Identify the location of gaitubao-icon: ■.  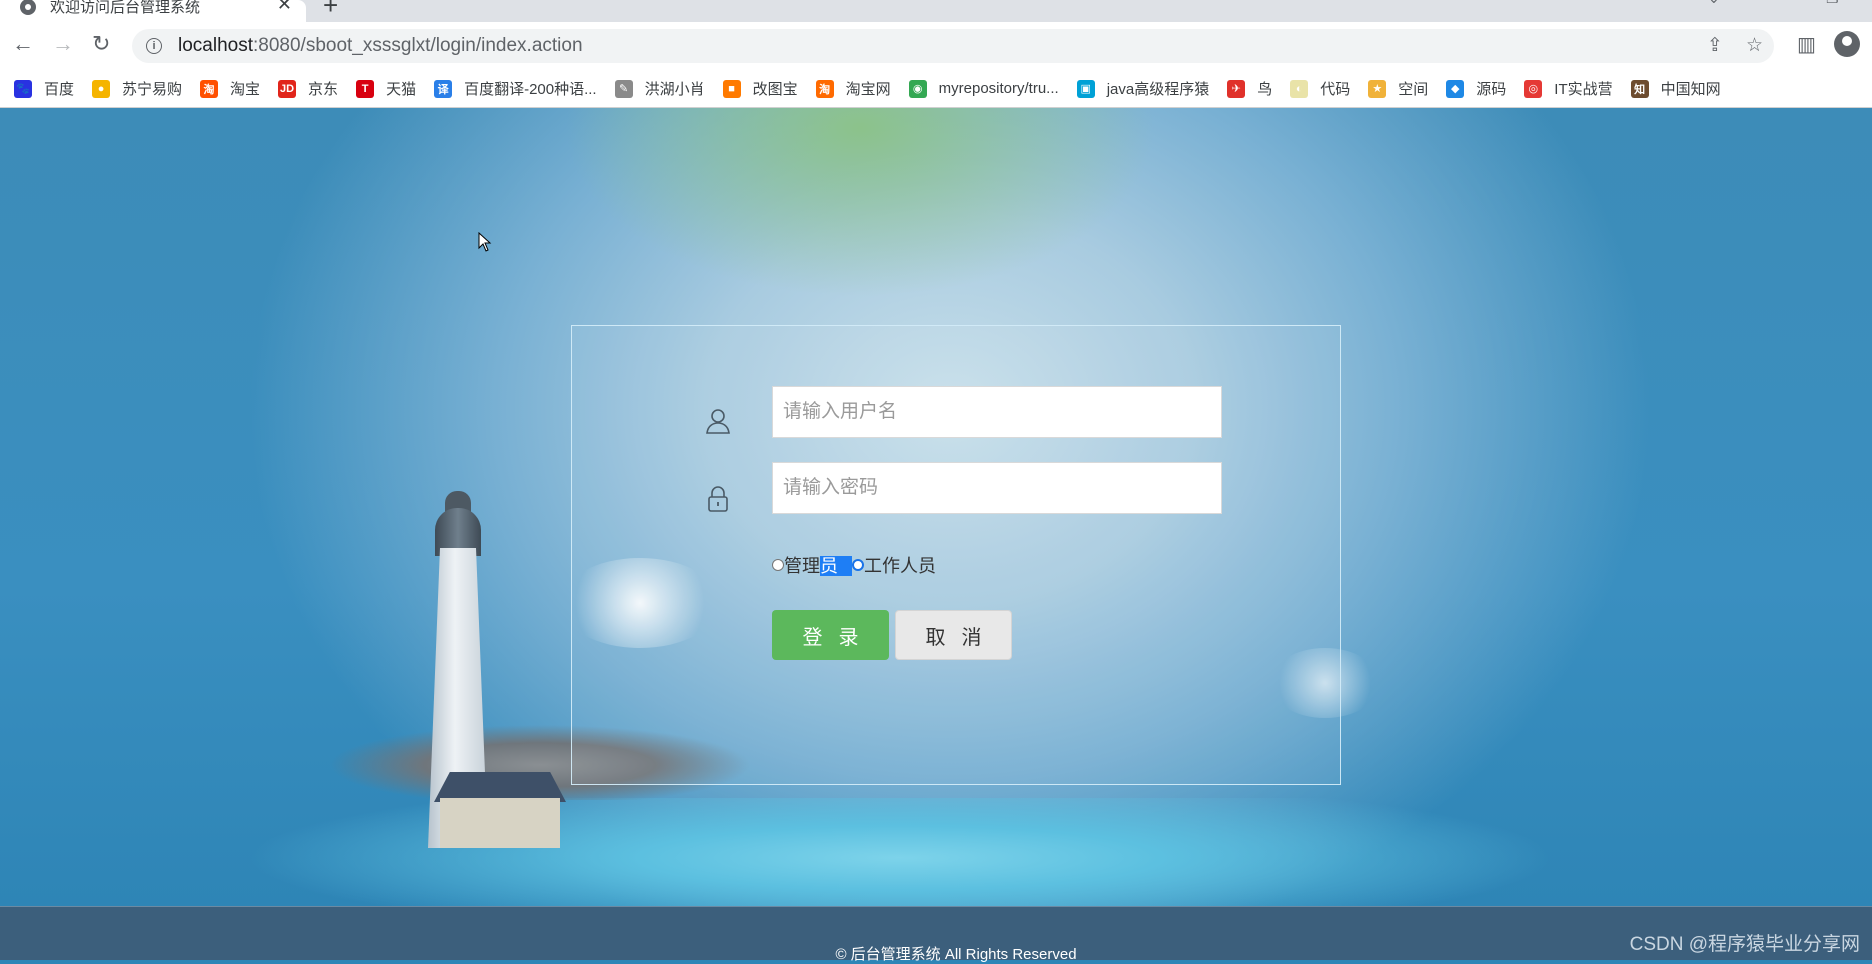
(731, 88).